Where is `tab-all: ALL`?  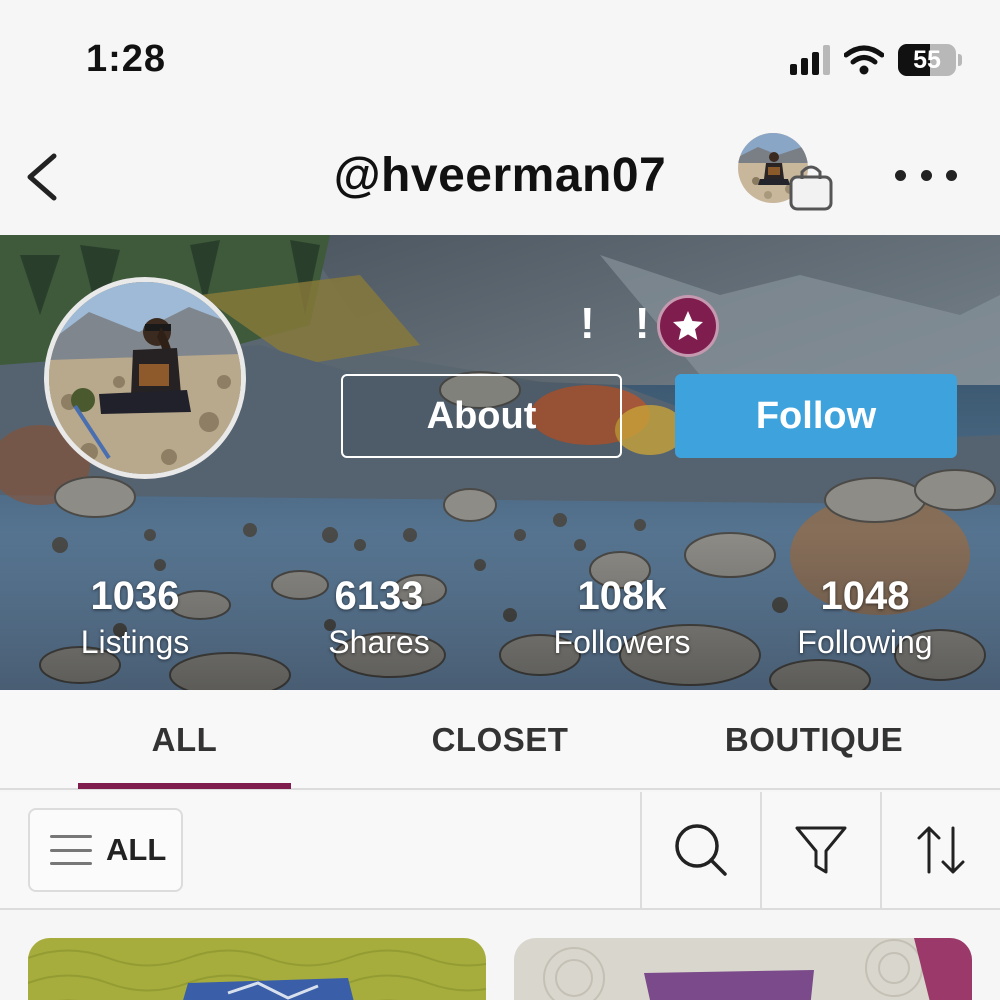
tab-all: ALL is located at coordinates (184, 740).